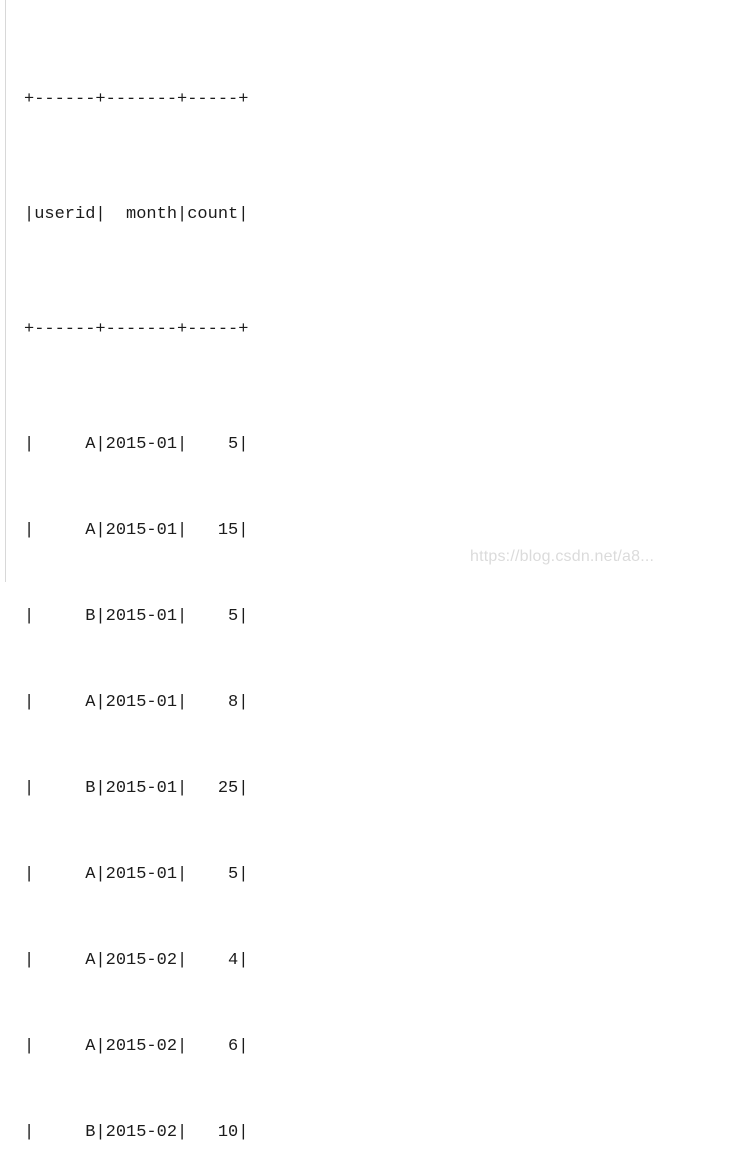 The height and width of the screenshot is (1164, 740). I want to click on table-row: | A|2015-02| 4|, so click(136, 961).